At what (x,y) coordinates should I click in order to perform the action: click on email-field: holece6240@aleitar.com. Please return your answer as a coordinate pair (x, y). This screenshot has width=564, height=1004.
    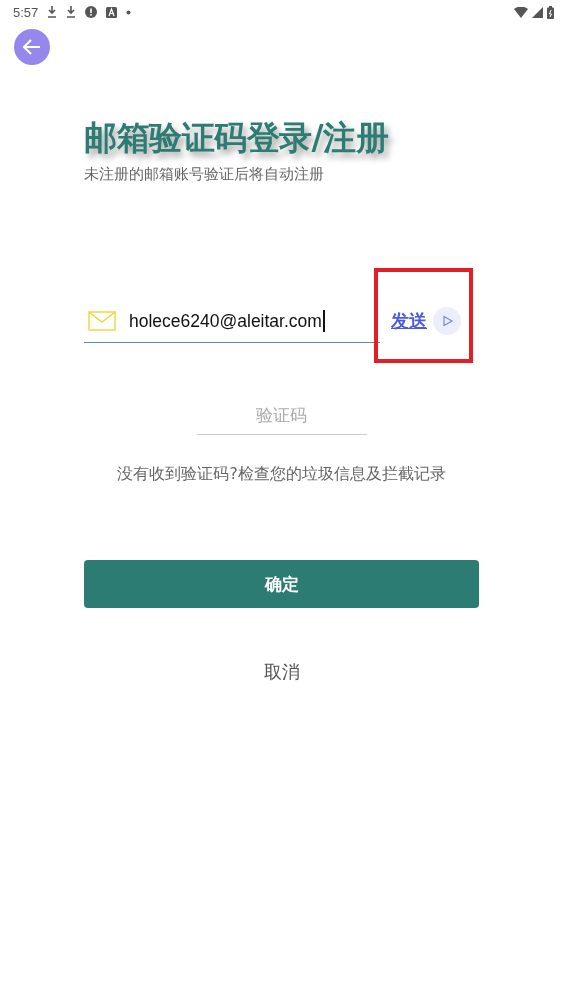
    Looking at the image, I should click on (232, 321).